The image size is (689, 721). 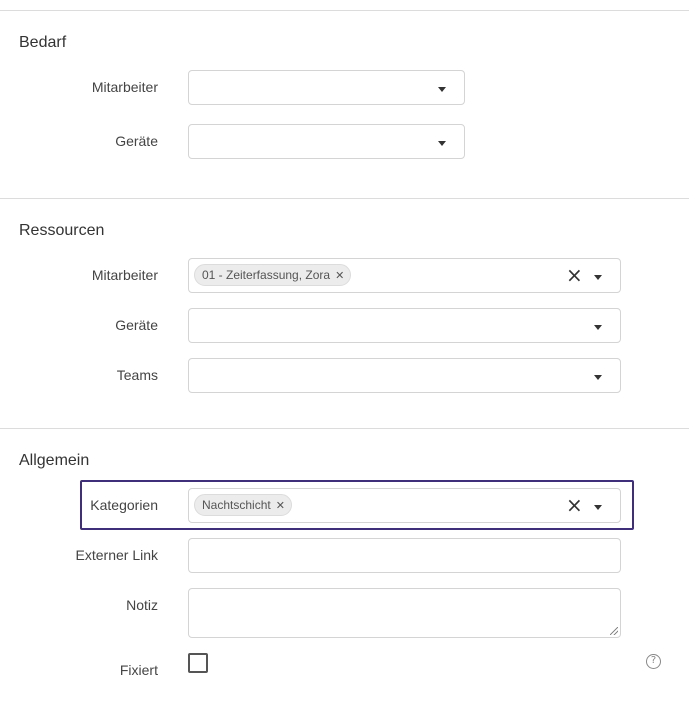 I want to click on ressourcen-mitarbeiter-label: Mitarbeiter, so click(x=124, y=275).